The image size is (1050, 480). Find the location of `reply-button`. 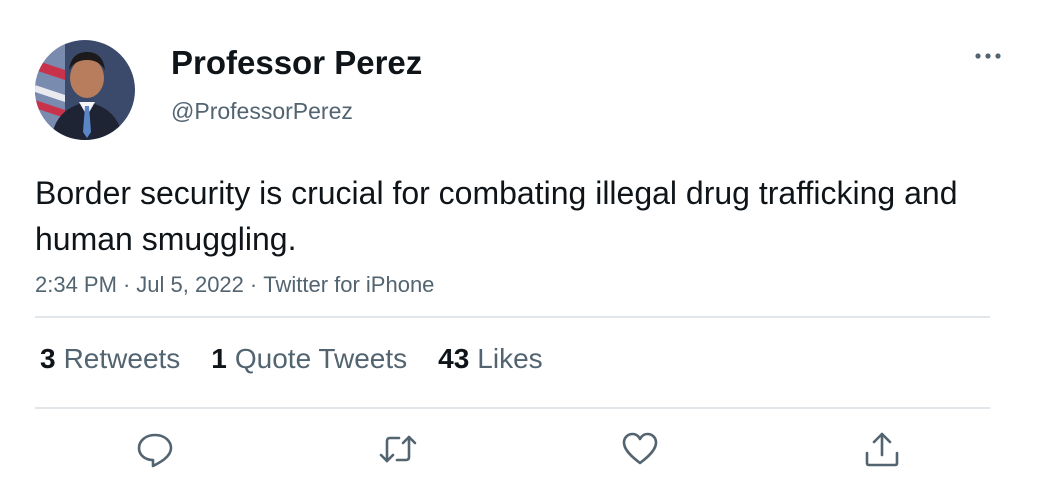

reply-button is located at coordinates (155, 449).